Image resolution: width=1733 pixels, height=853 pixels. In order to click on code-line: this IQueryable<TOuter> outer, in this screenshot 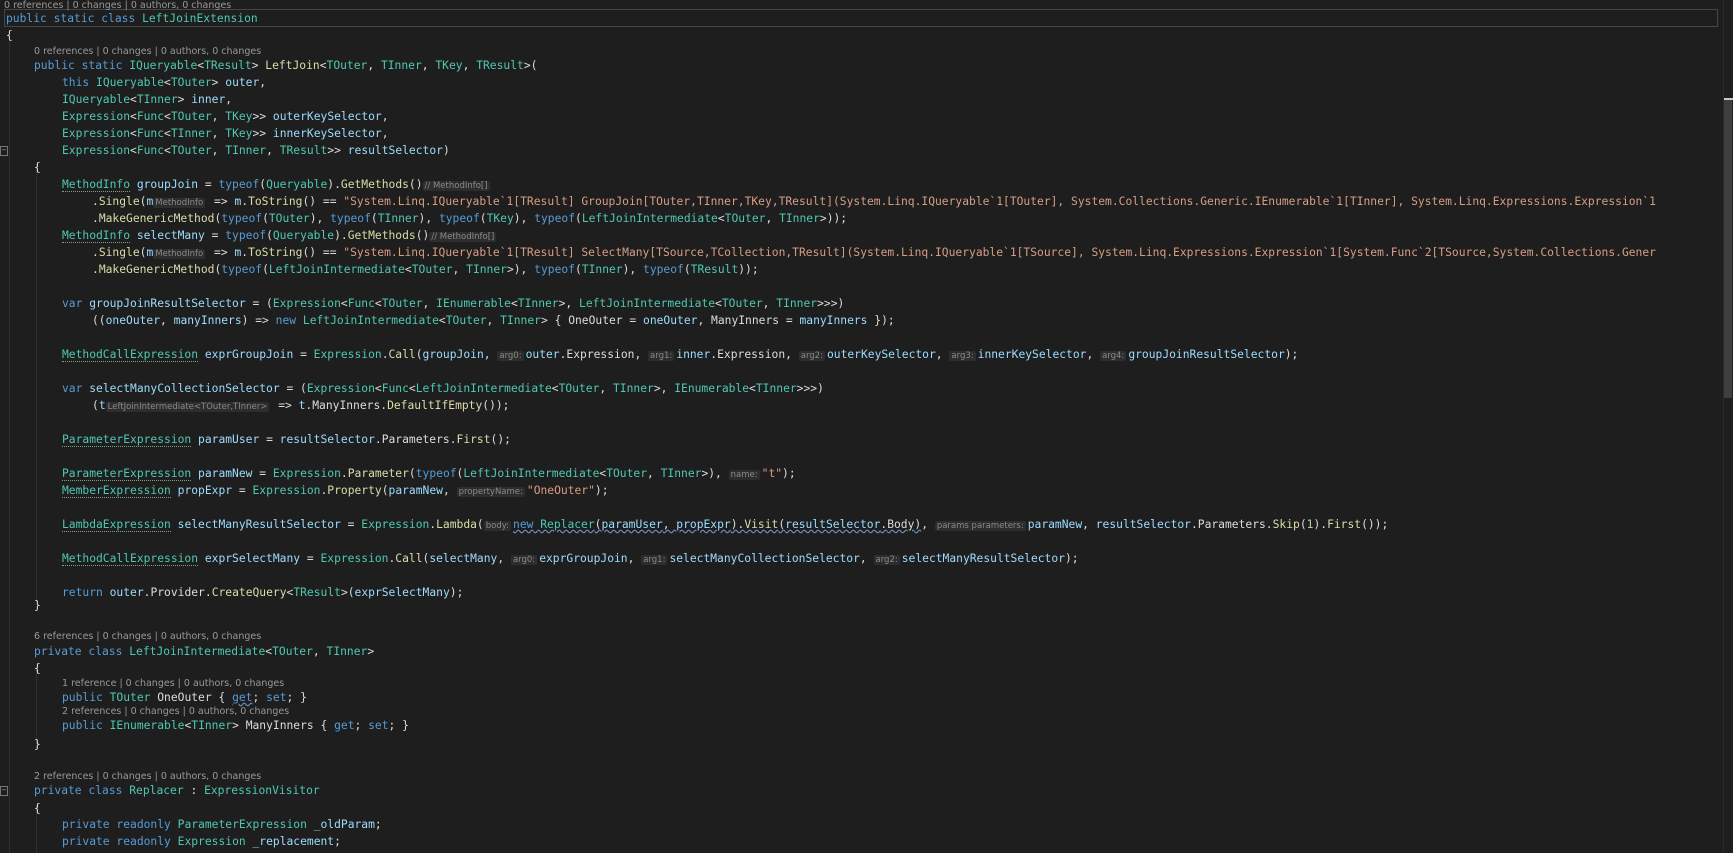, I will do `click(164, 82)`.